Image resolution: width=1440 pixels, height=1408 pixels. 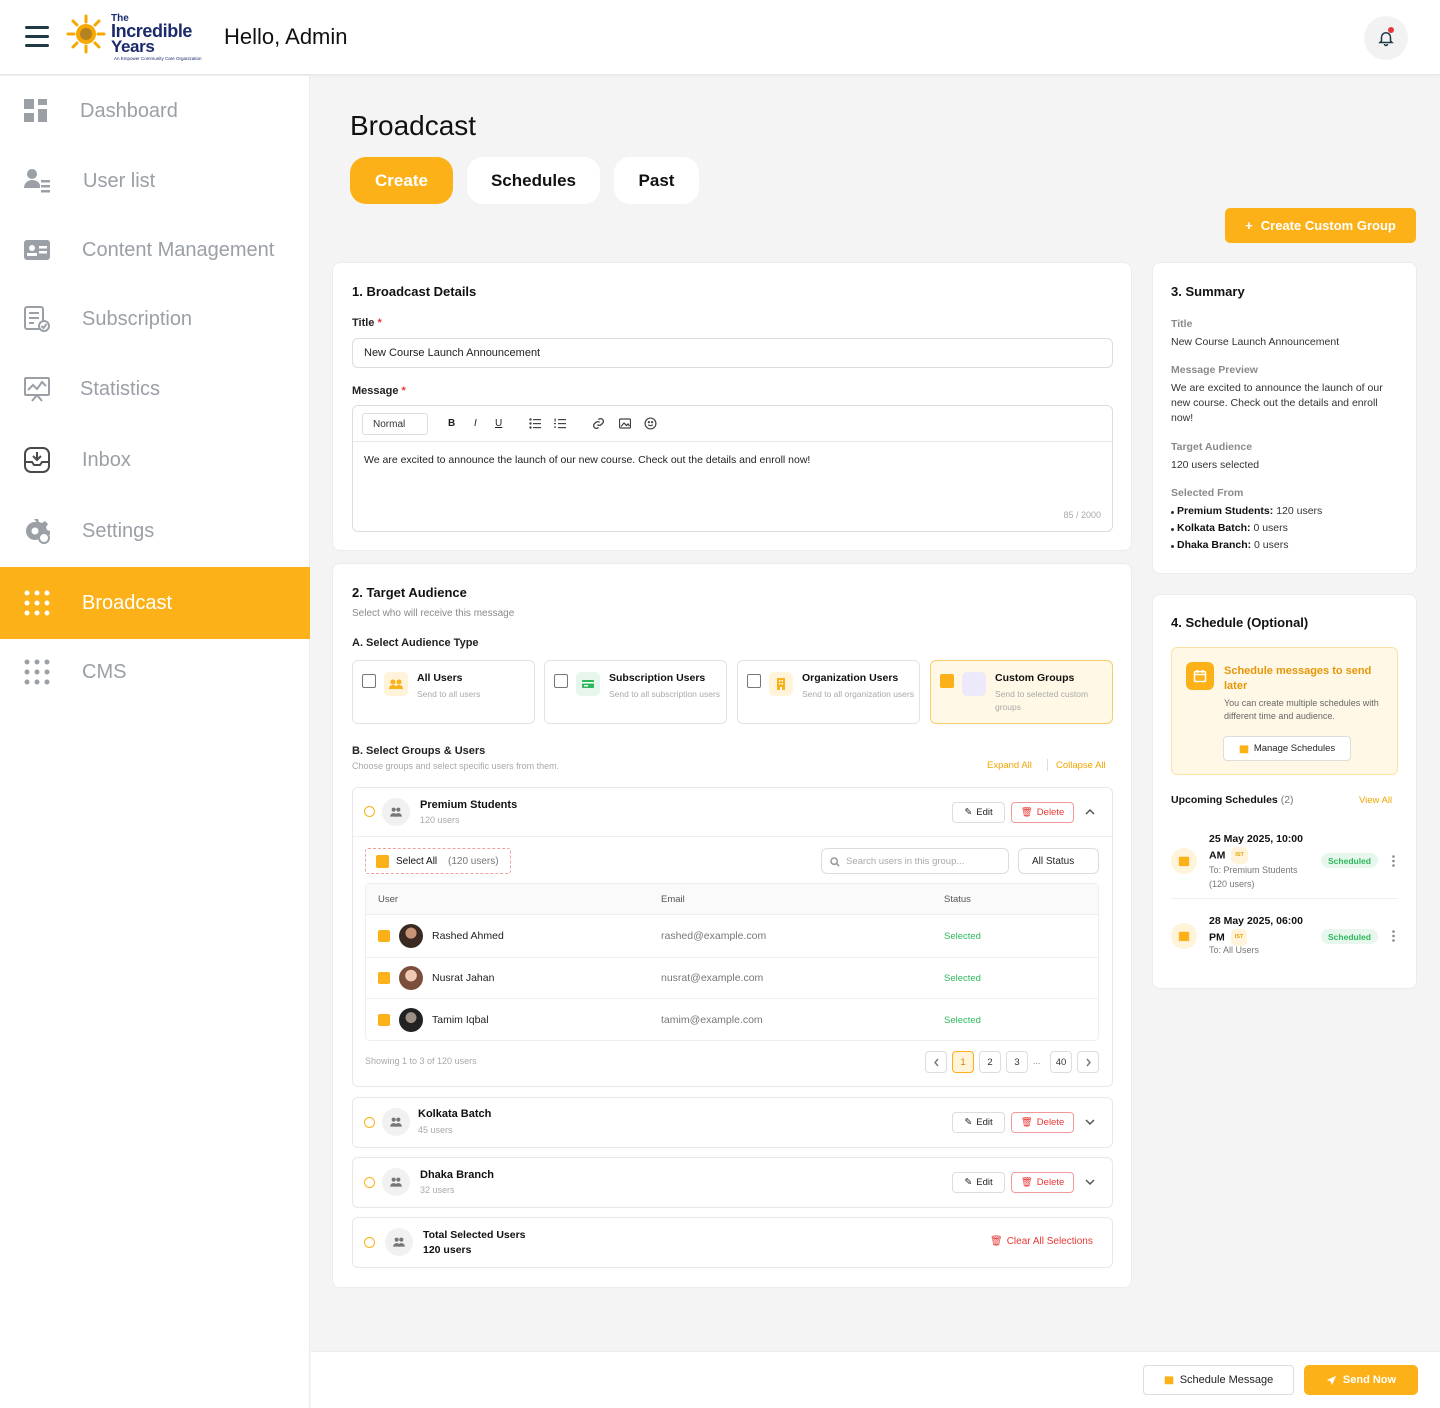 What do you see at coordinates (656, 180) in the screenshot?
I see `tab-past: Past` at bounding box center [656, 180].